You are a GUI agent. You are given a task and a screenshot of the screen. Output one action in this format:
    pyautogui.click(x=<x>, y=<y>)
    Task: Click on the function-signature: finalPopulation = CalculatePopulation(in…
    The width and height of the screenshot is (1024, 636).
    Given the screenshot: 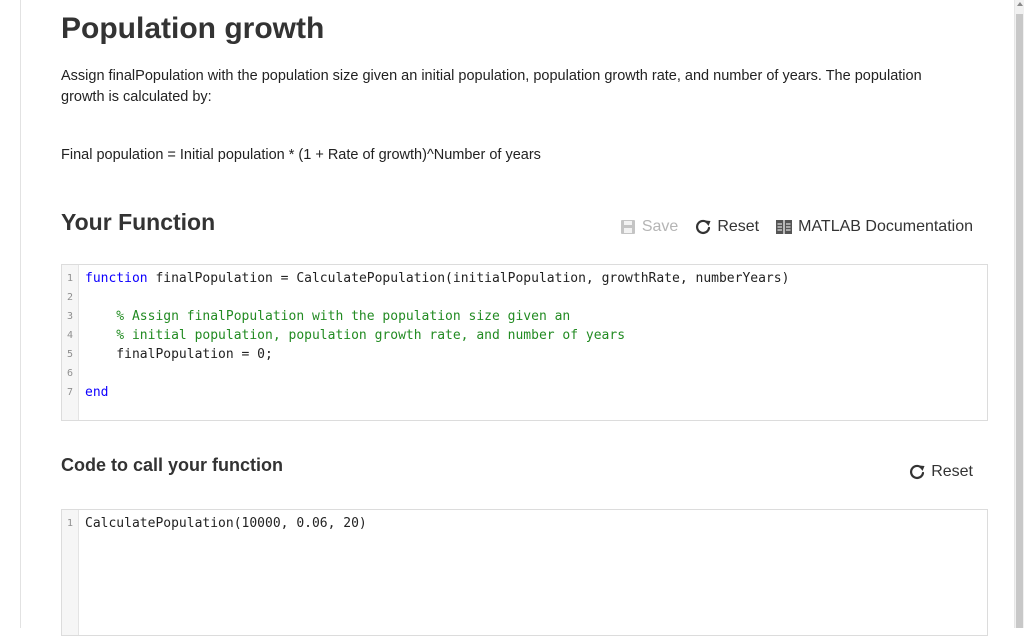 What is the action you would take?
    pyautogui.click(x=468, y=278)
    